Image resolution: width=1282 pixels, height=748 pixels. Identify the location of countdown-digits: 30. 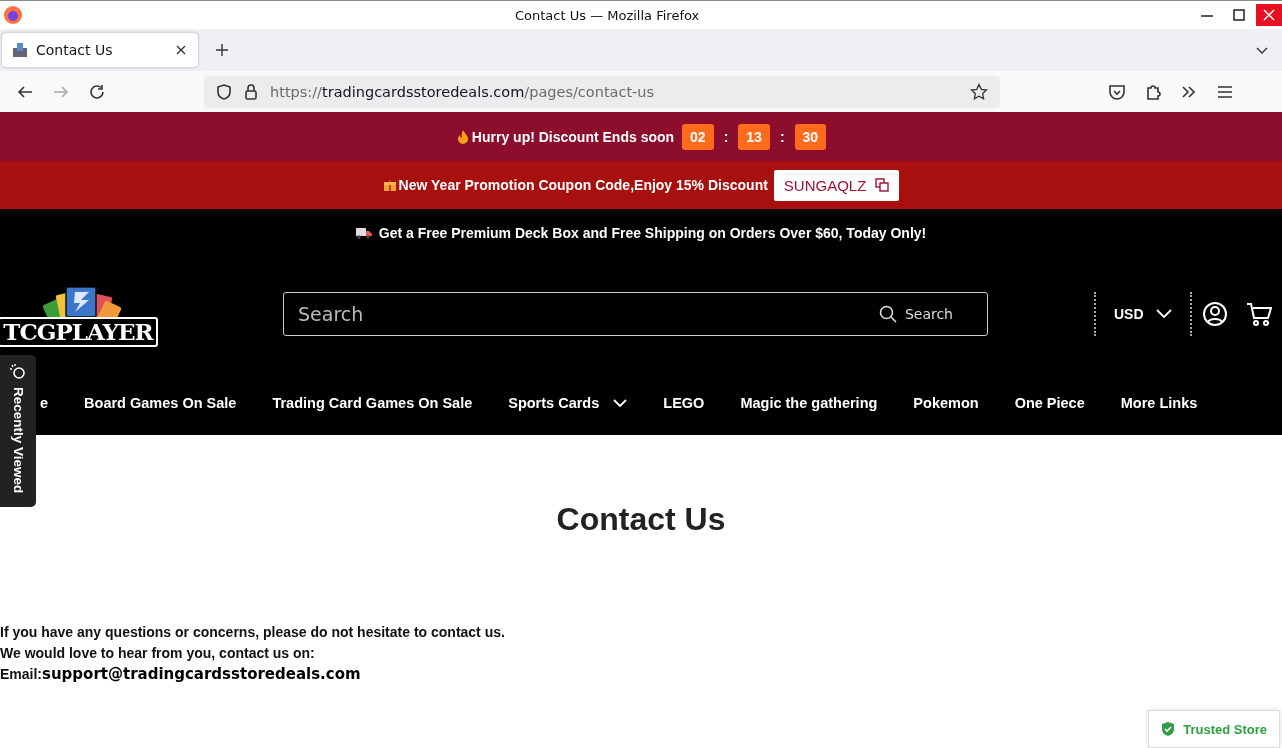
(810, 136).